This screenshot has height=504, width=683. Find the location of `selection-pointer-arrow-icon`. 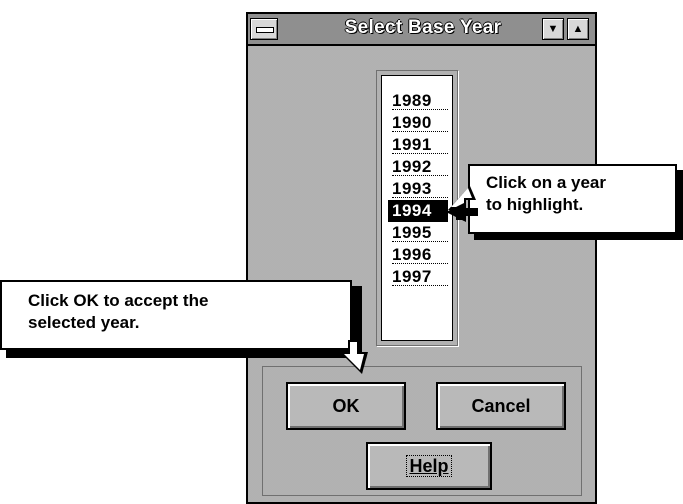

selection-pointer-arrow-icon is located at coordinates (462, 212).